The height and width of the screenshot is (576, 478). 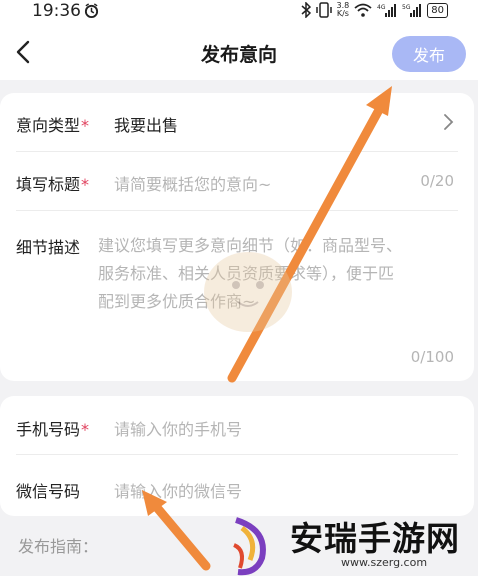 I want to click on network-speed: 3.8 K/s, so click(x=343, y=9).